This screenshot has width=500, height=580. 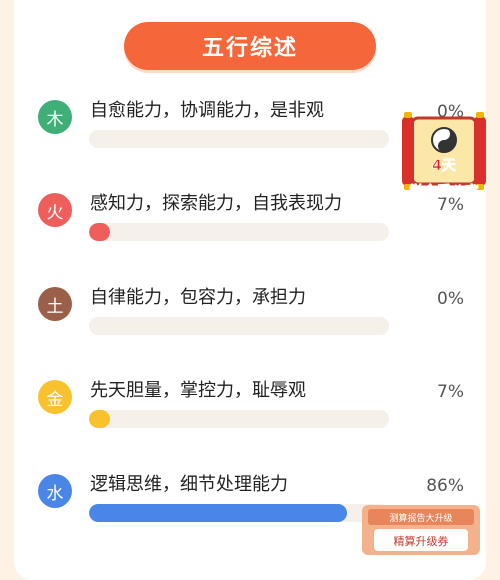 I want to click on learn-bazi-badge: 4天 学会看八字, so click(x=444, y=157).